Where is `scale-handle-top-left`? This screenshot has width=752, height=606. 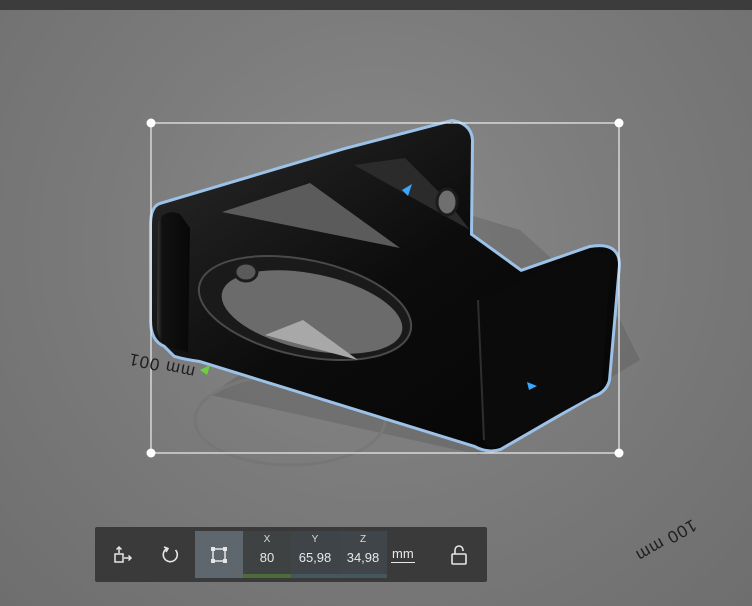
scale-handle-top-left is located at coordinates (151, 123).